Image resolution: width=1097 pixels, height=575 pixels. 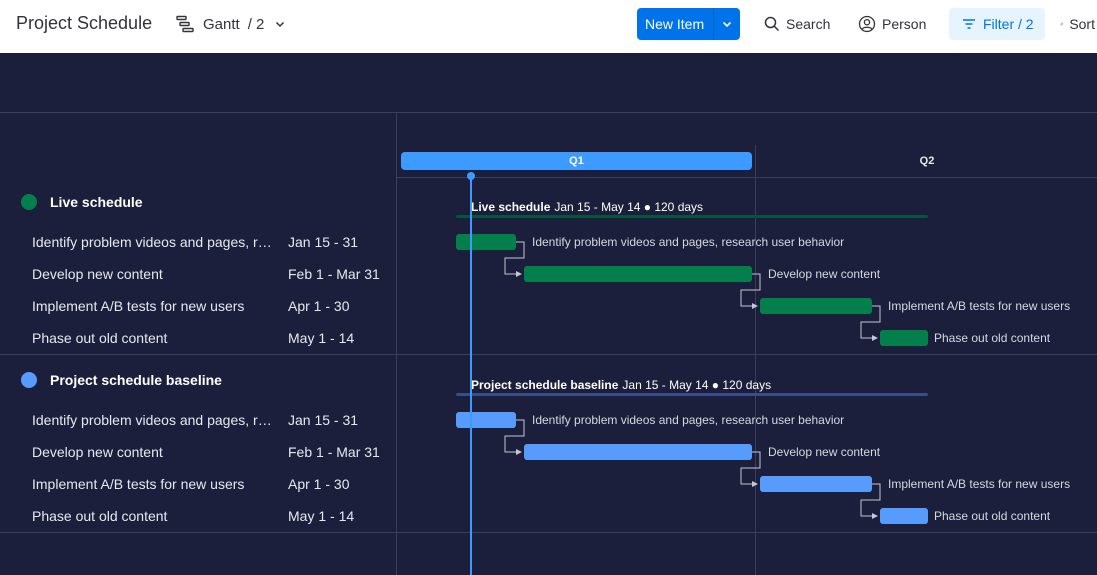 I want to click on group-summary-label: Live schedule Jan 15 - May 14 ● 120 days, so click(x=587, y=207).